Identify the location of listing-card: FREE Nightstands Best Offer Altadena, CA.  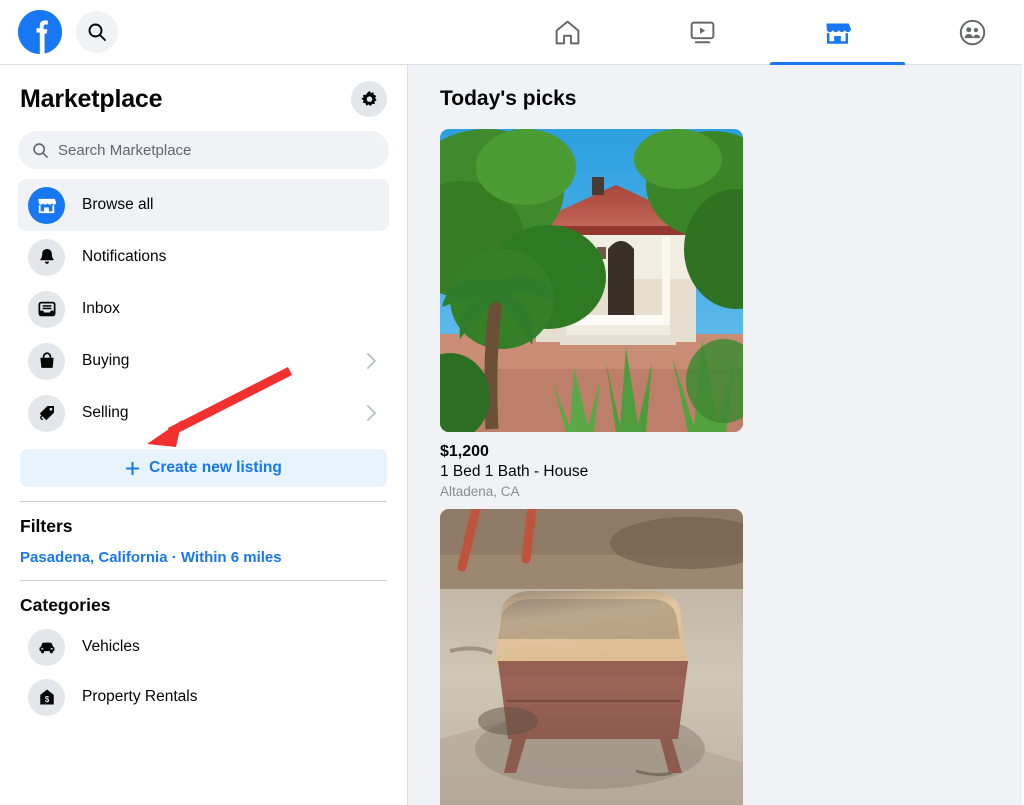
(591, 657).